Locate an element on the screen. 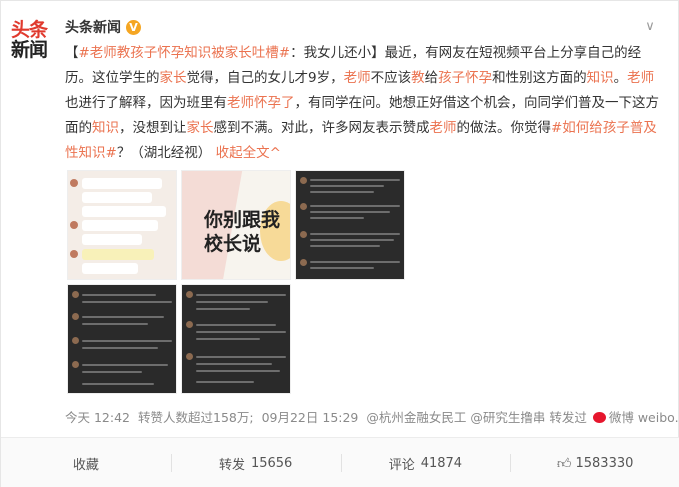 Image resolution: width=679 pixels, height=487 pixels. author-header: 头条新闻 V is located at coordinates (103, 27).